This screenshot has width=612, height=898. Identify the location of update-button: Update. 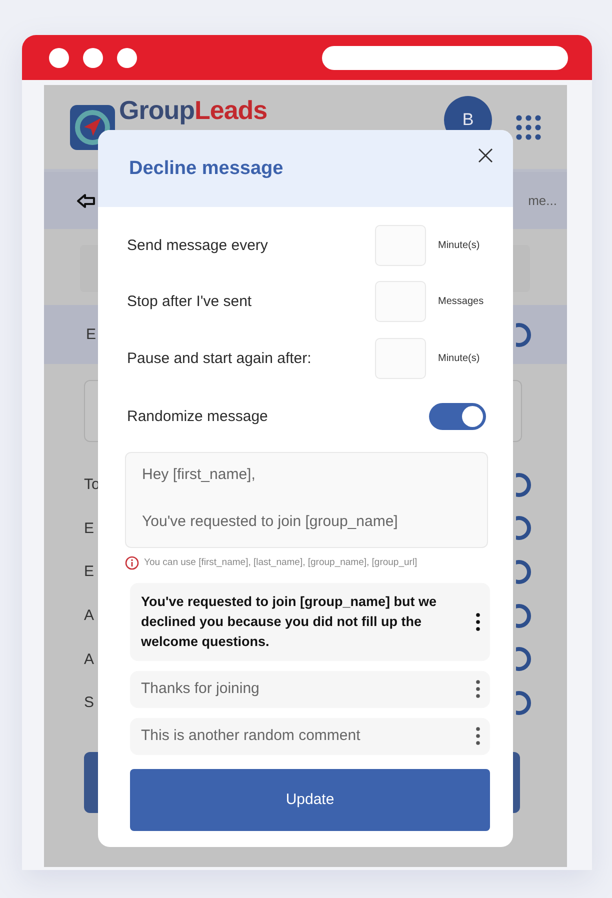
(310, 799).